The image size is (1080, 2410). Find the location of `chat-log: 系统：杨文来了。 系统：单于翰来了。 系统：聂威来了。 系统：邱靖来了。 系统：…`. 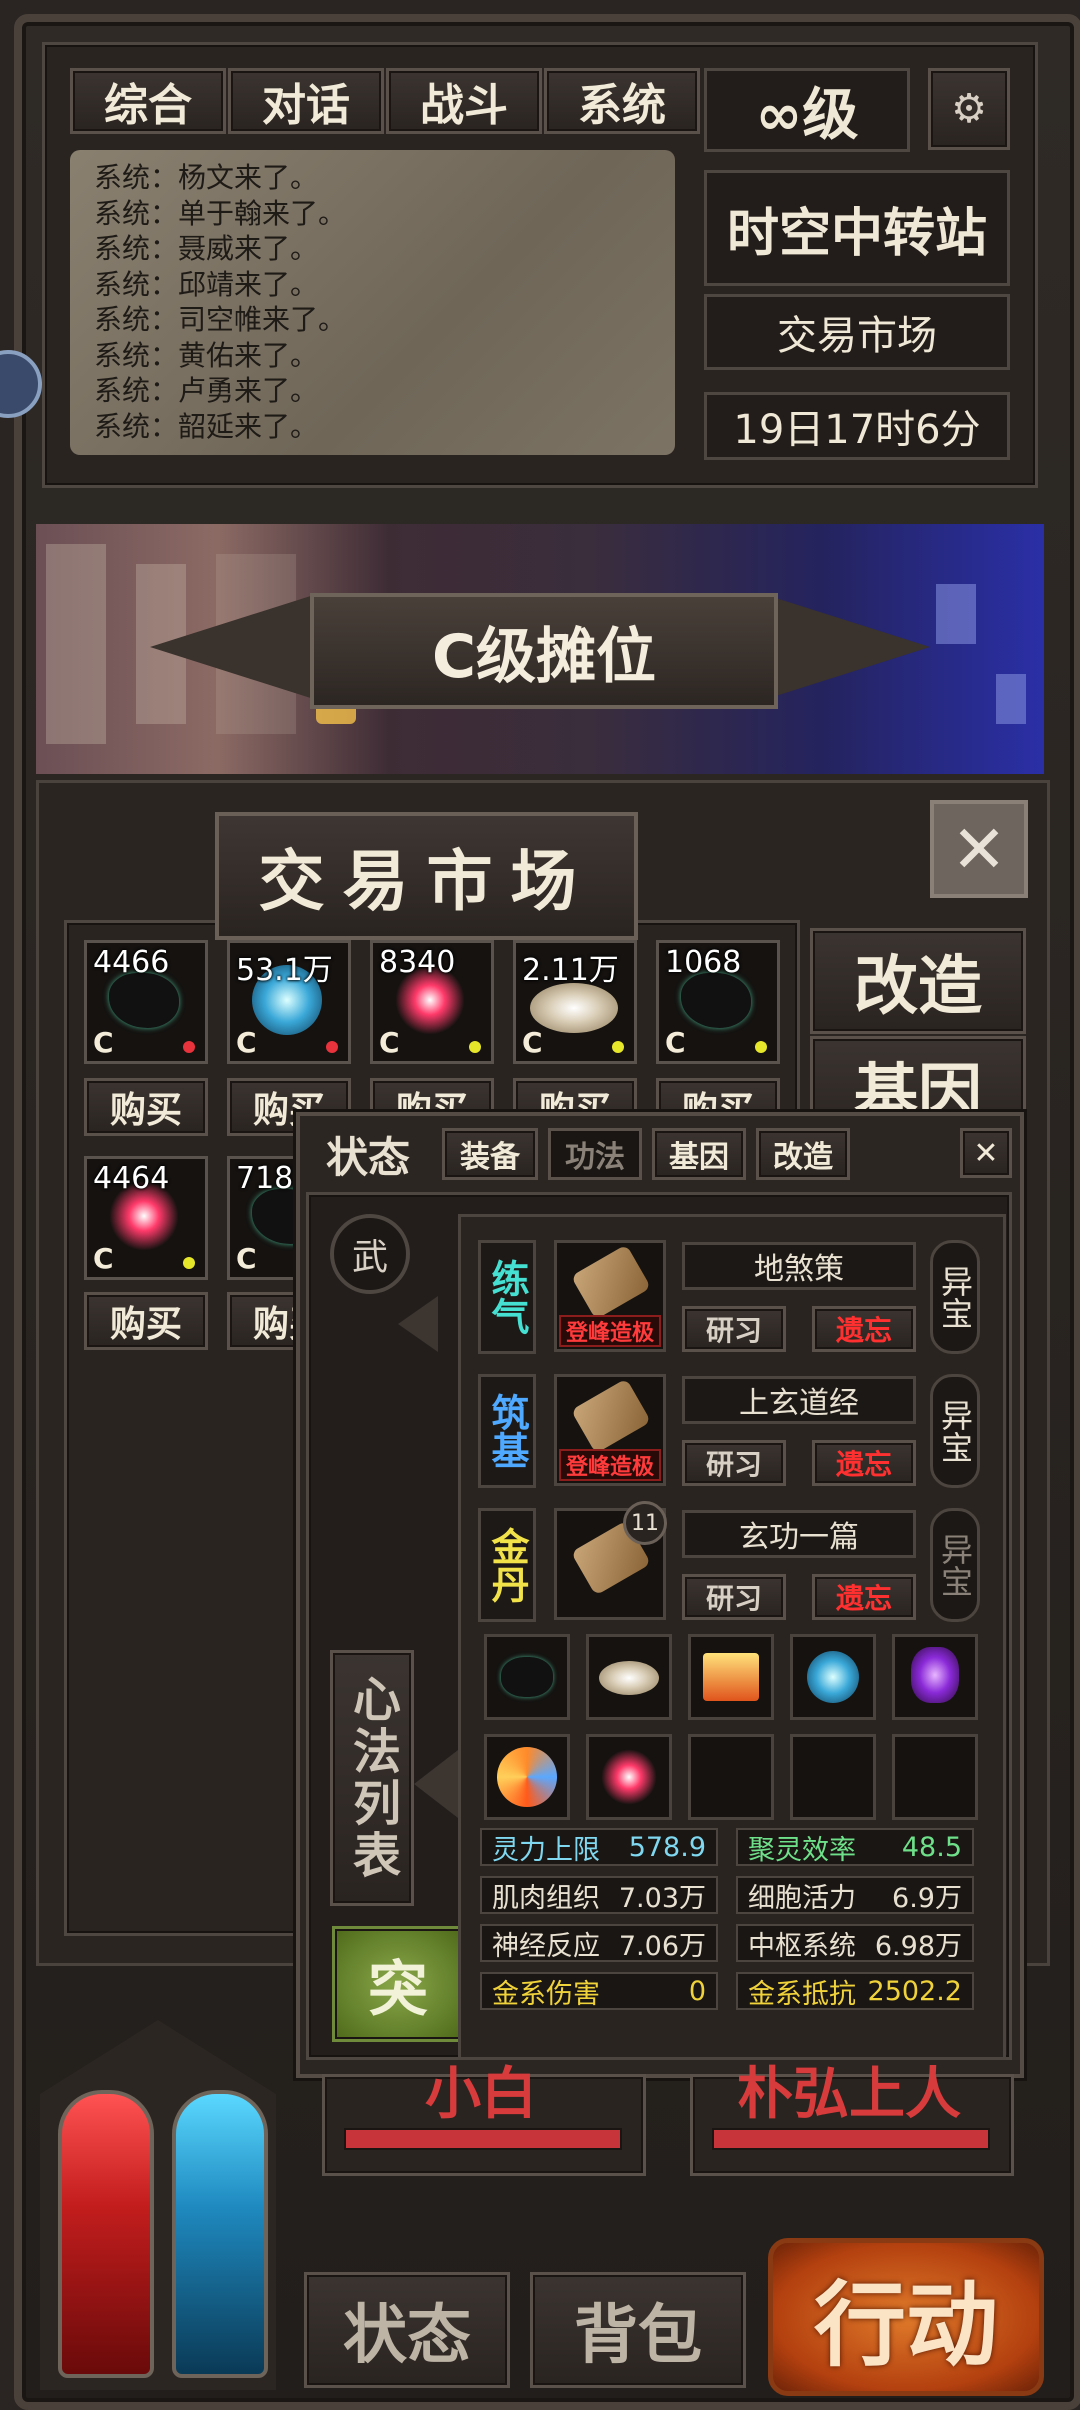

chat-log: 系统：杨文来了。 系统：单于翰来了。 系统：聂威来了。 系统：邱靖来了。 系统：… is located at coordinates (372, 302).